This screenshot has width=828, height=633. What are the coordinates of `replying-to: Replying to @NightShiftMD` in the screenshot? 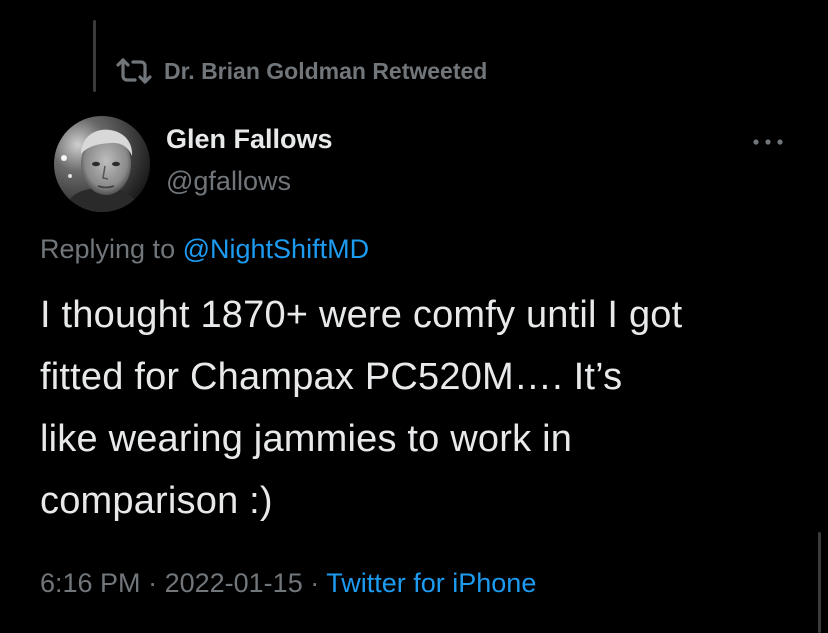 It's located at (204, 249).